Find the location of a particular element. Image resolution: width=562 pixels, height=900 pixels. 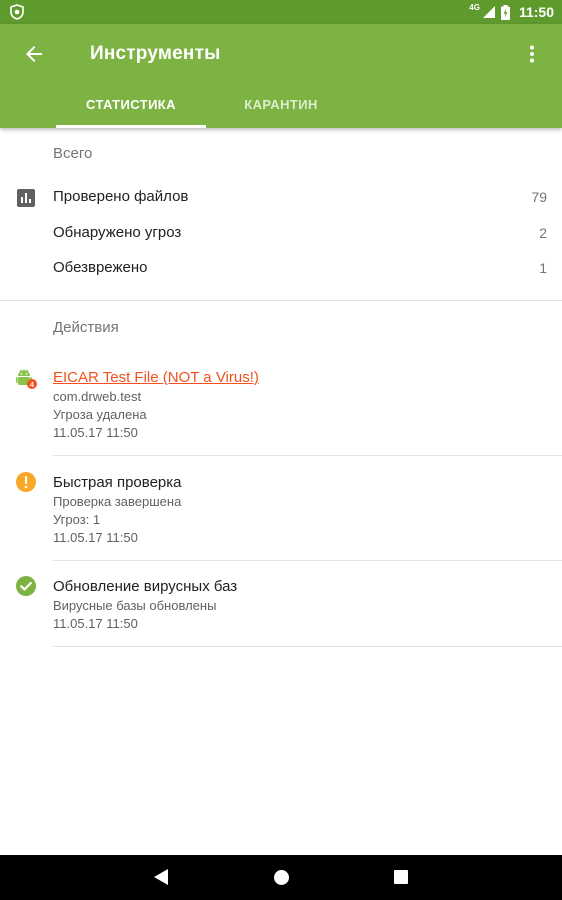

more-vert-icon is located at coordinates (532, 54).